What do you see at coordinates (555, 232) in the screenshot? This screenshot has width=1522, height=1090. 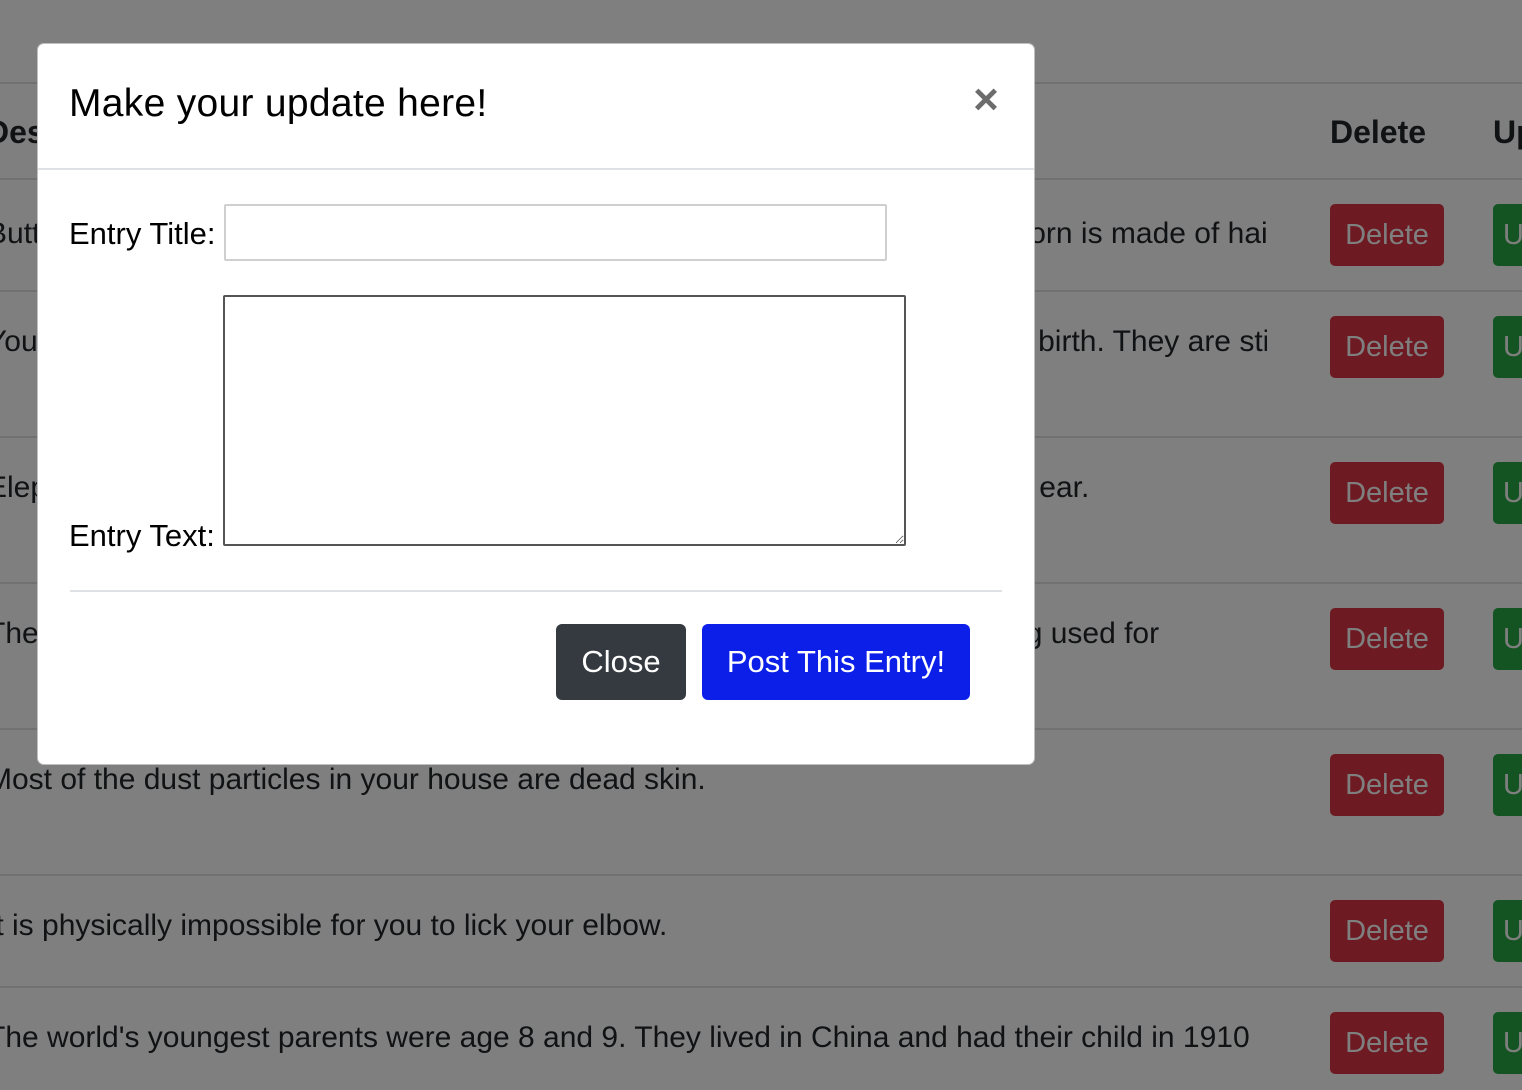 I see `entry-title-input` at bounding box center [555, 232].